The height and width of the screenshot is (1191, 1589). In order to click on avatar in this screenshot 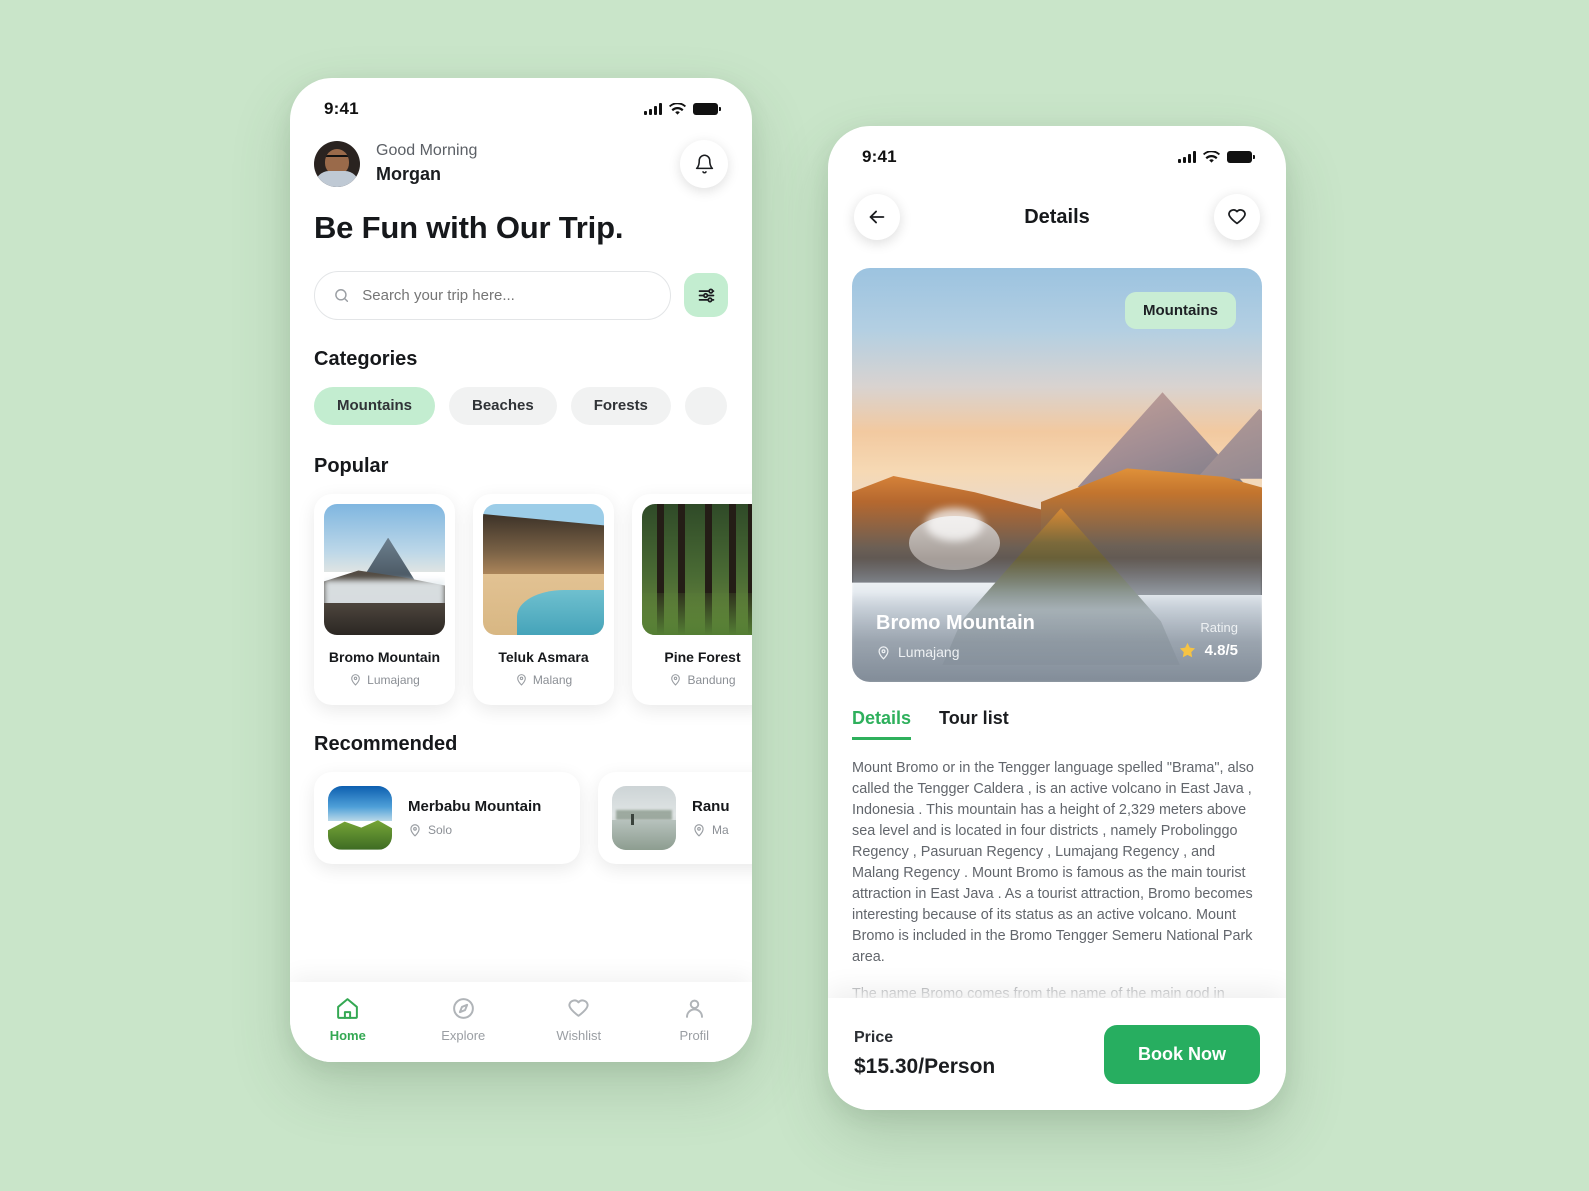, I will do `click(337, 164)`.